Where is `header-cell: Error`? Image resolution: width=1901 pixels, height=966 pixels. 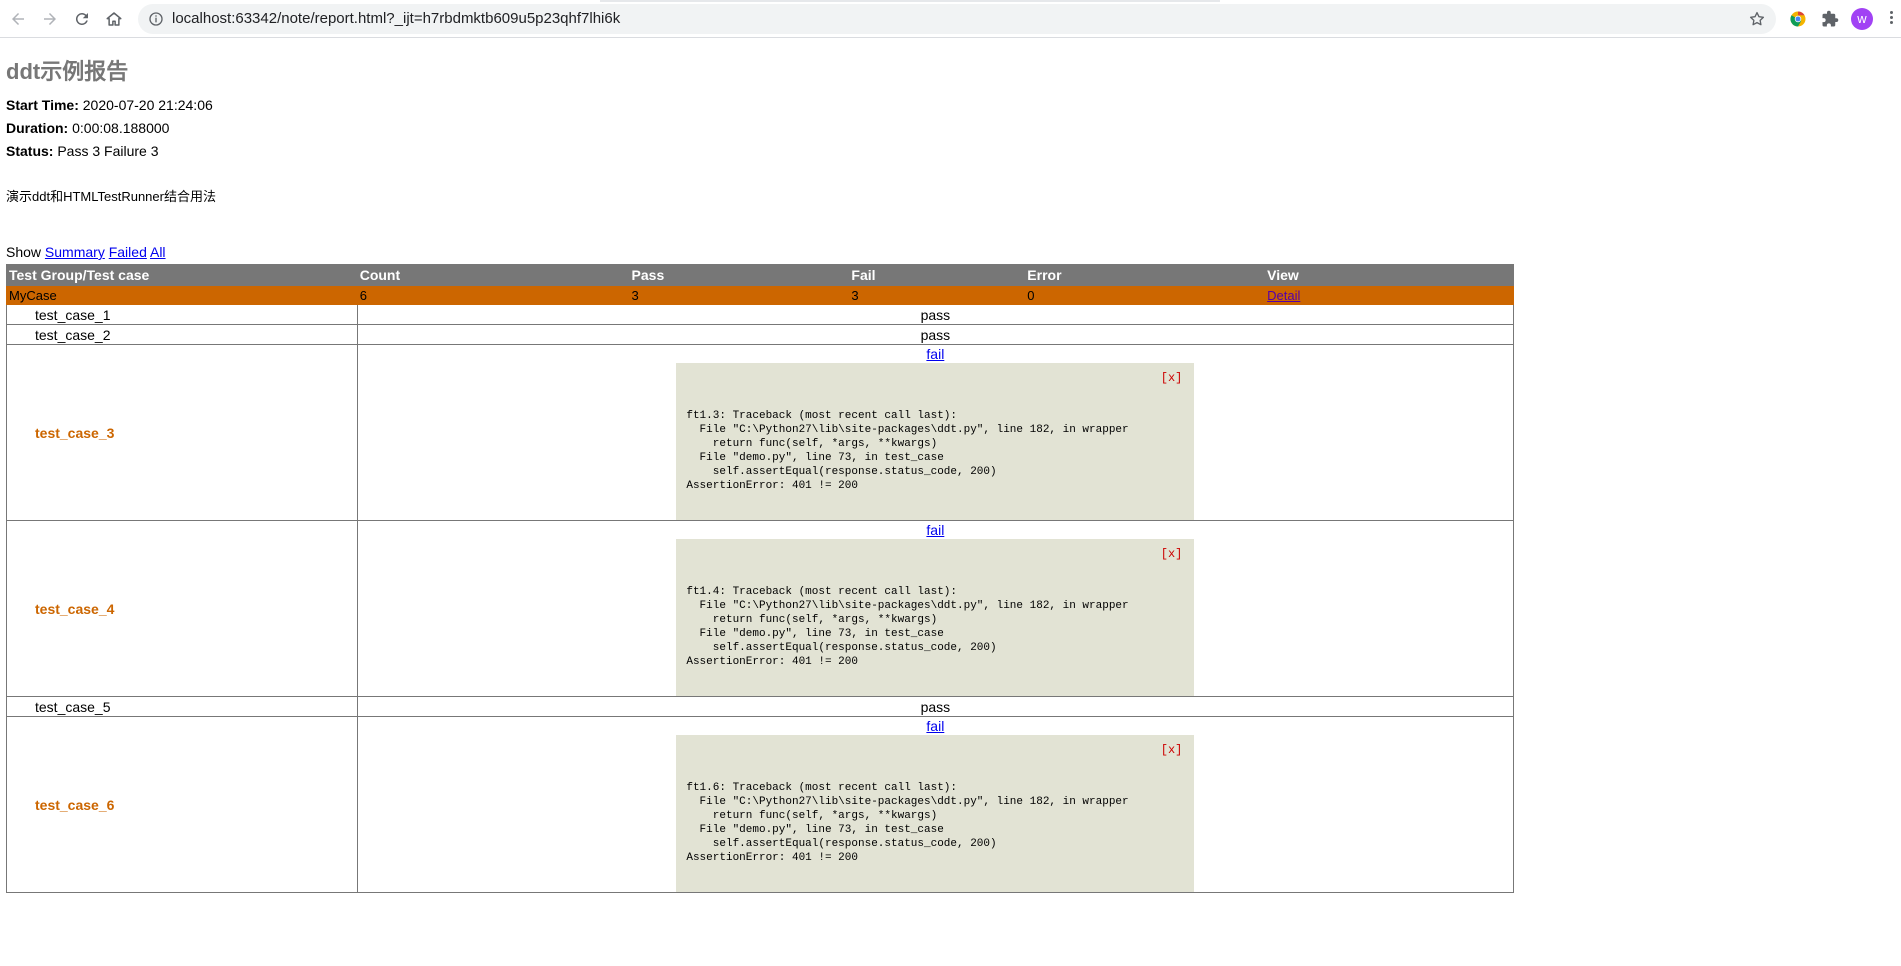 header-cell: Error is located at coordinates (1145, 275).